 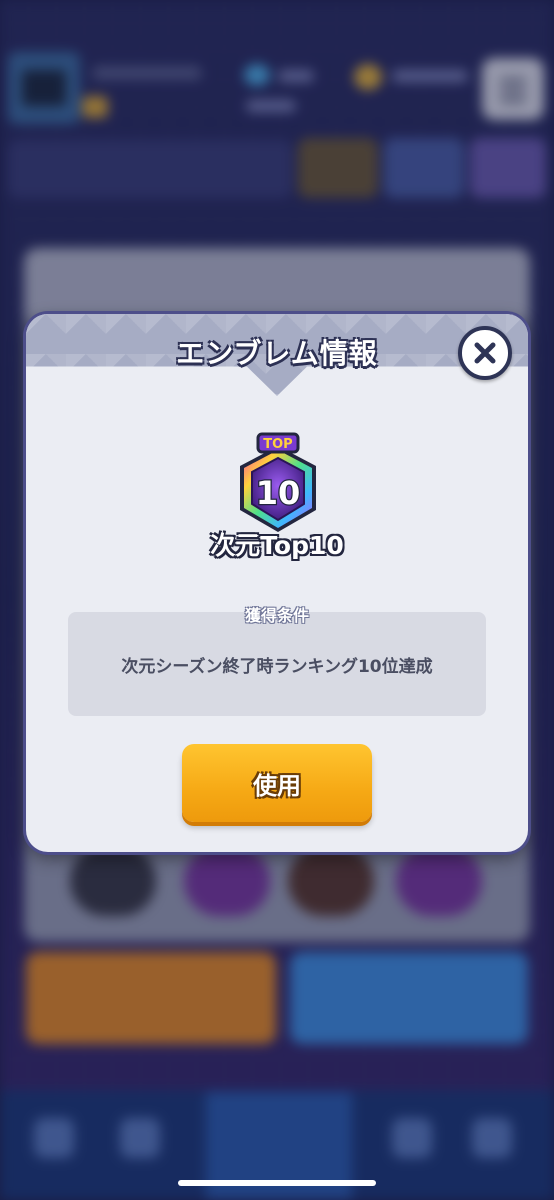 What do you see at coordinates (277, 1183) in the screenshot?
I see `home-indicator` at bounding box center [277, 1183].